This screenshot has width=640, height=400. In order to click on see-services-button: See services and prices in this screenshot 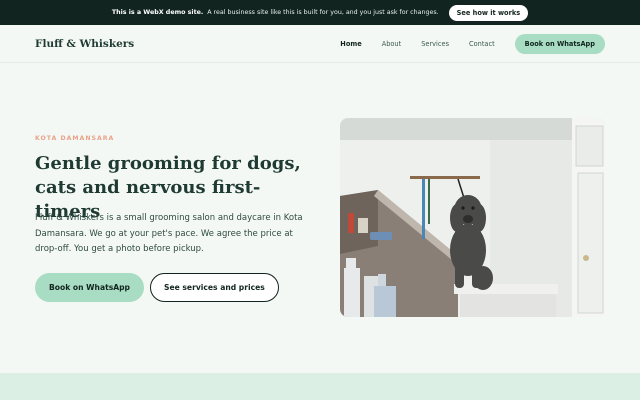, I will do `click(214, 287)`.